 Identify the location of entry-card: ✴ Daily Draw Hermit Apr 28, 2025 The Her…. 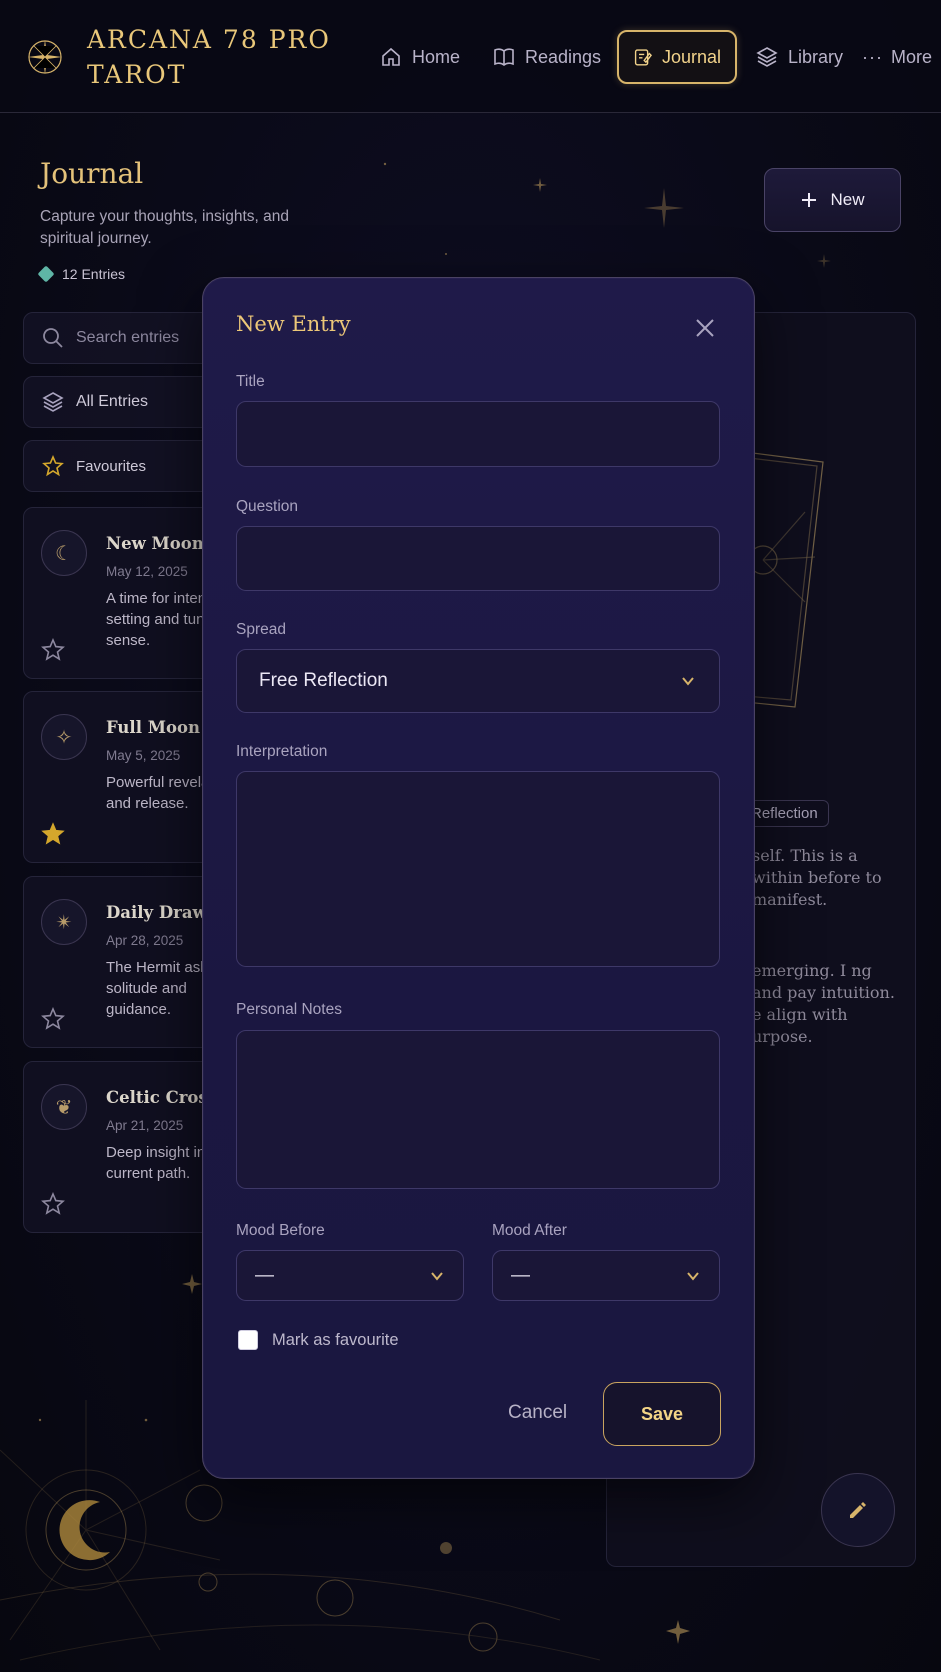
(123, 962).